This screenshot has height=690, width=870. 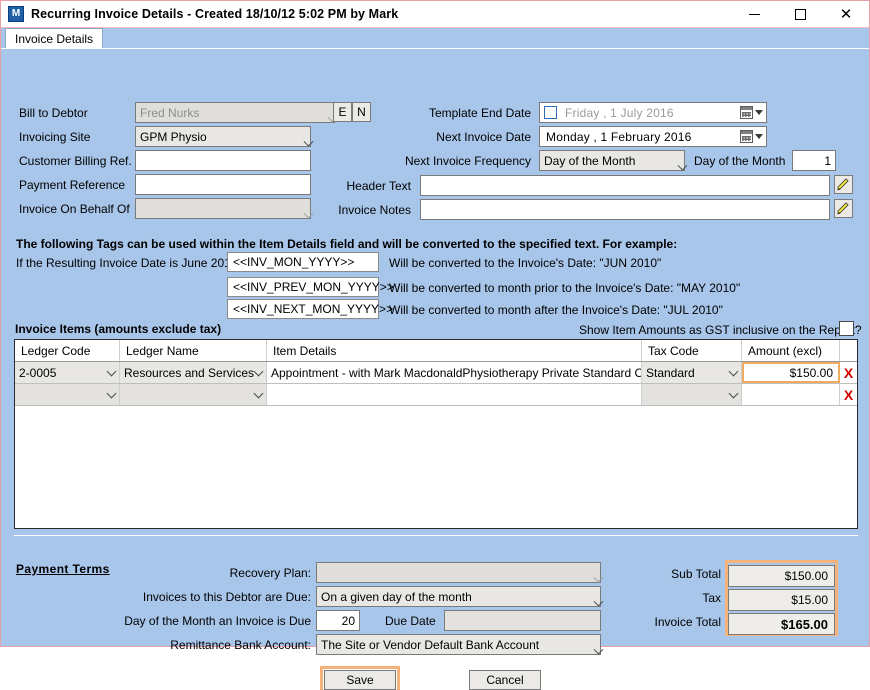 What do you see at coordinates (374, 210) in the screenshot?
I see `label-invoice-notes: Invoice Notes` at bounding box center [374, 210].